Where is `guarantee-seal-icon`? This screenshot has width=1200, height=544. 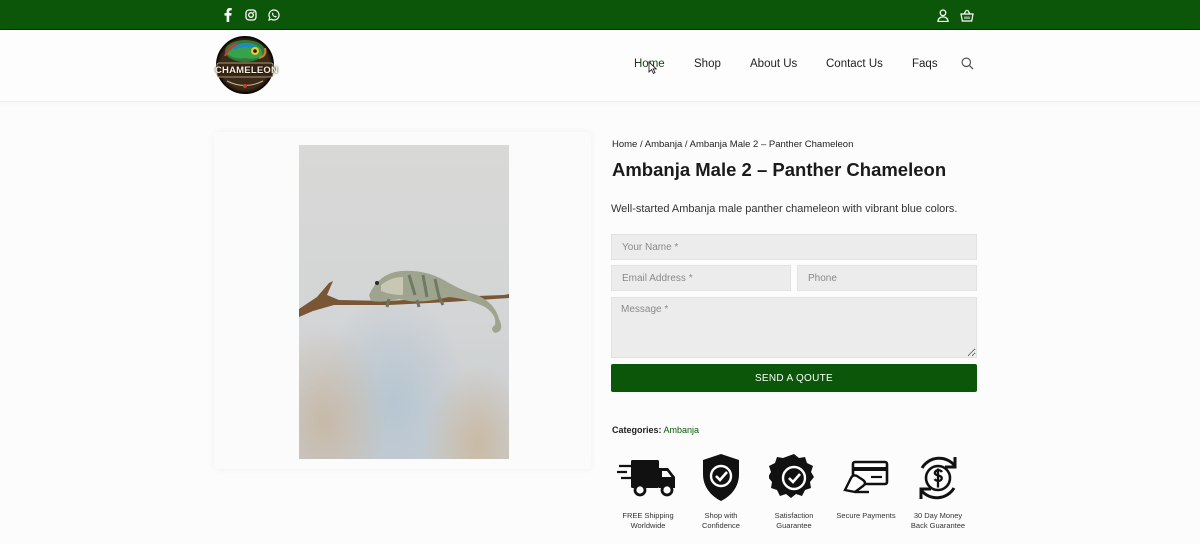 guarantee-seal-icon is located at coordinates (794, 478).